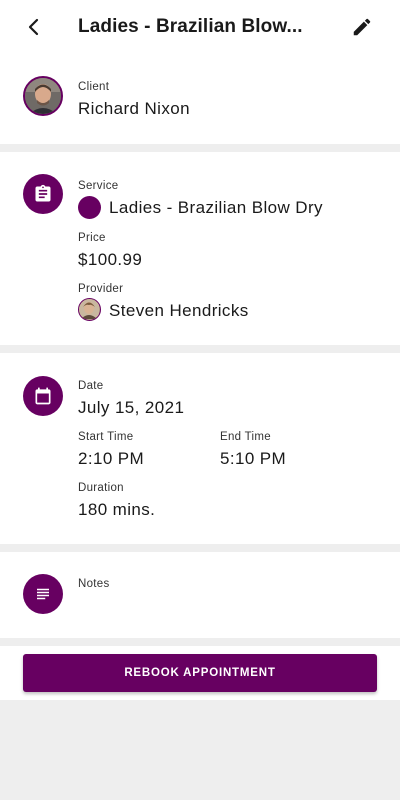 This screenshot has width=400, height=800. I want to click on chevron-left-icon, so click(33, 27).